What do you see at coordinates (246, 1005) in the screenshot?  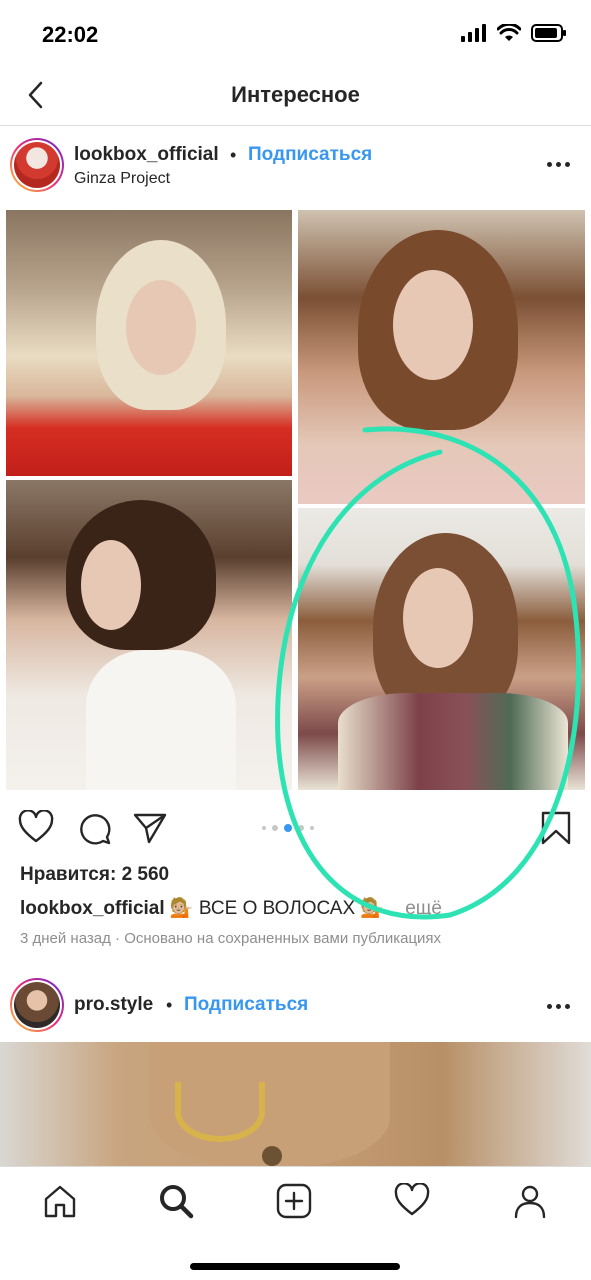 I see `follow-button-2: Подписаться` at bounding box center [246, 1005].